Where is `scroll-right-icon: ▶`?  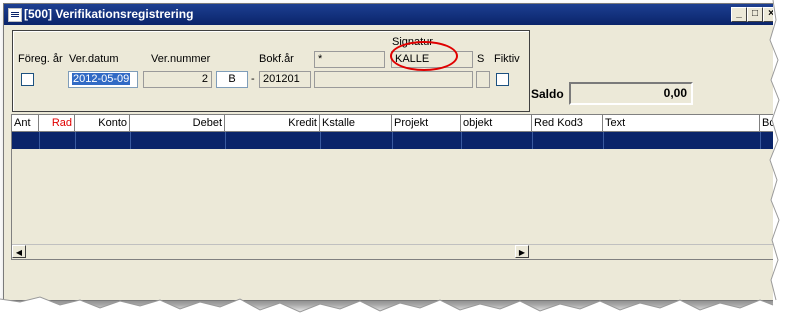 scroll-right-icon: ▶ is located at coordinates (522, 251).